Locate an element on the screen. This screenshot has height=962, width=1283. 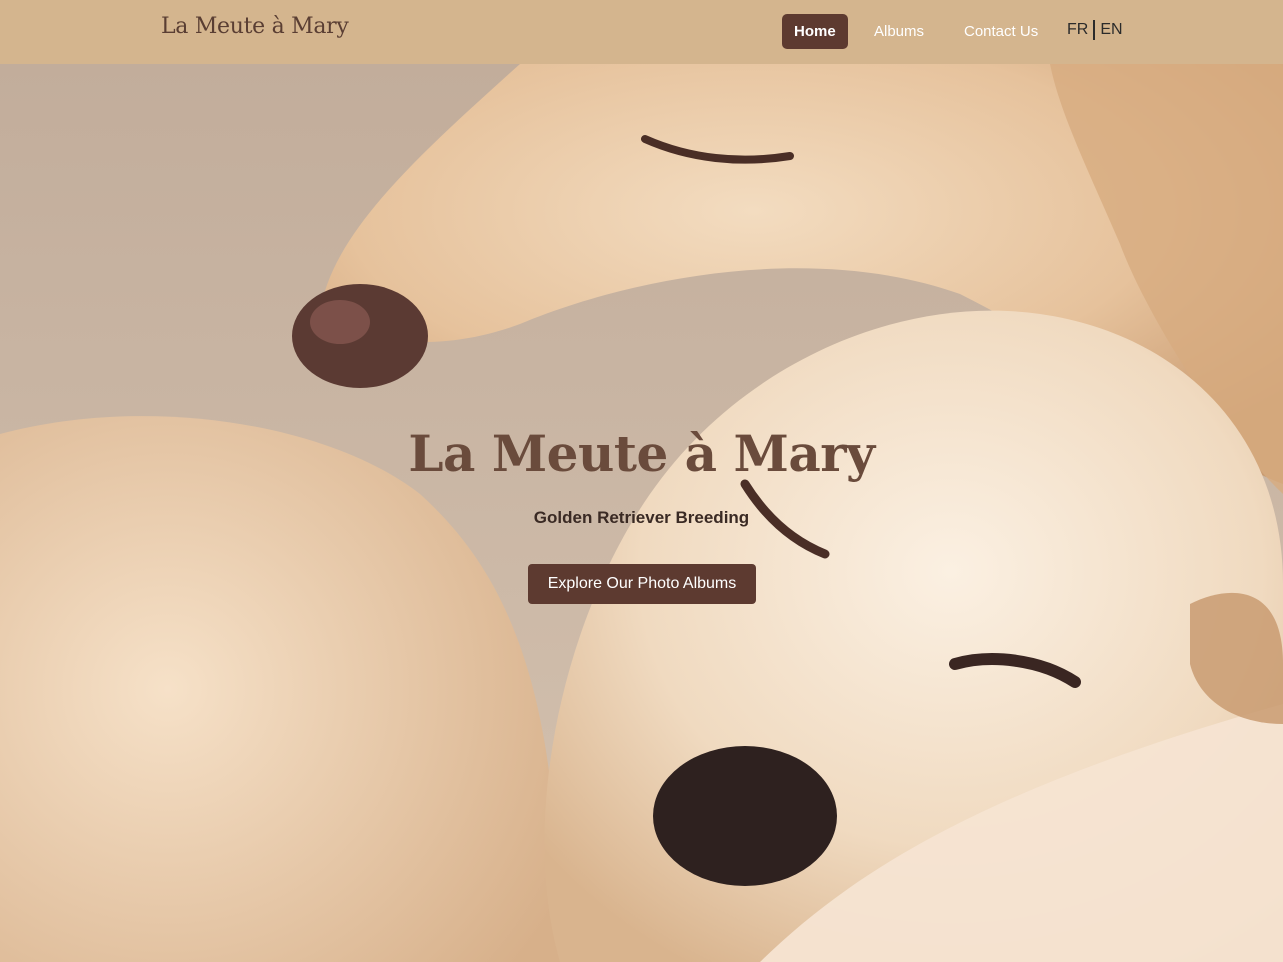
lang-en: EN is located at coordinates (1111, 30).